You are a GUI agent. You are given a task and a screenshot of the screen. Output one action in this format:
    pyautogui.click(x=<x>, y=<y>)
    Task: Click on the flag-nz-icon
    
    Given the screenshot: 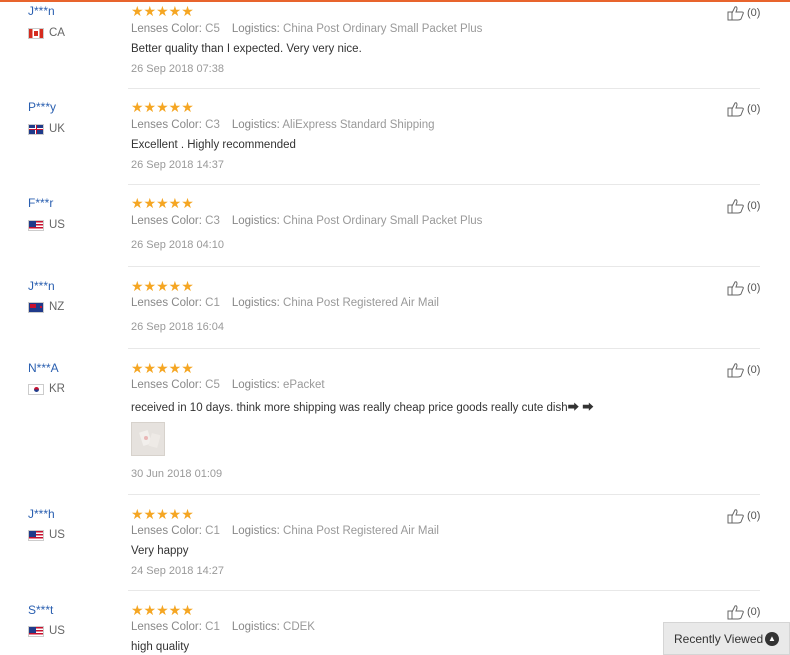 What is the action you would take?
    pyautogui.click(x=36, y=307)
    